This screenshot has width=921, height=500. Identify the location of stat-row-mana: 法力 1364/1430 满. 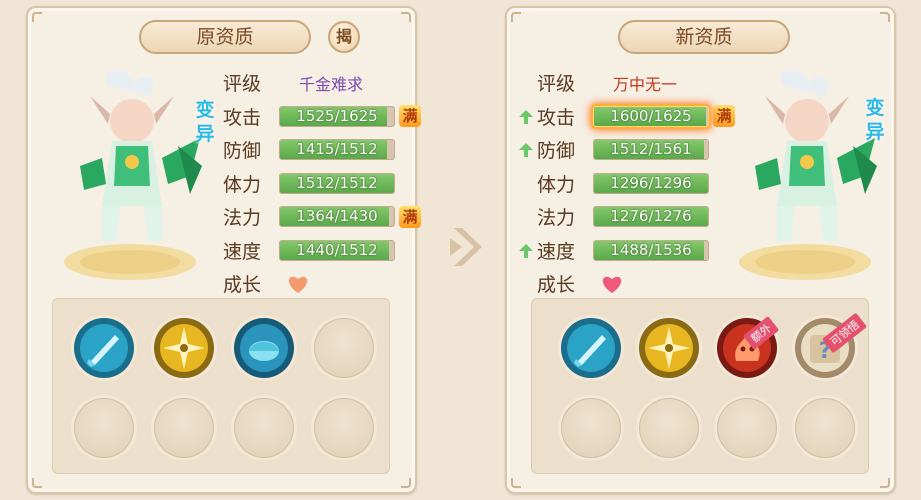
(322, 217).